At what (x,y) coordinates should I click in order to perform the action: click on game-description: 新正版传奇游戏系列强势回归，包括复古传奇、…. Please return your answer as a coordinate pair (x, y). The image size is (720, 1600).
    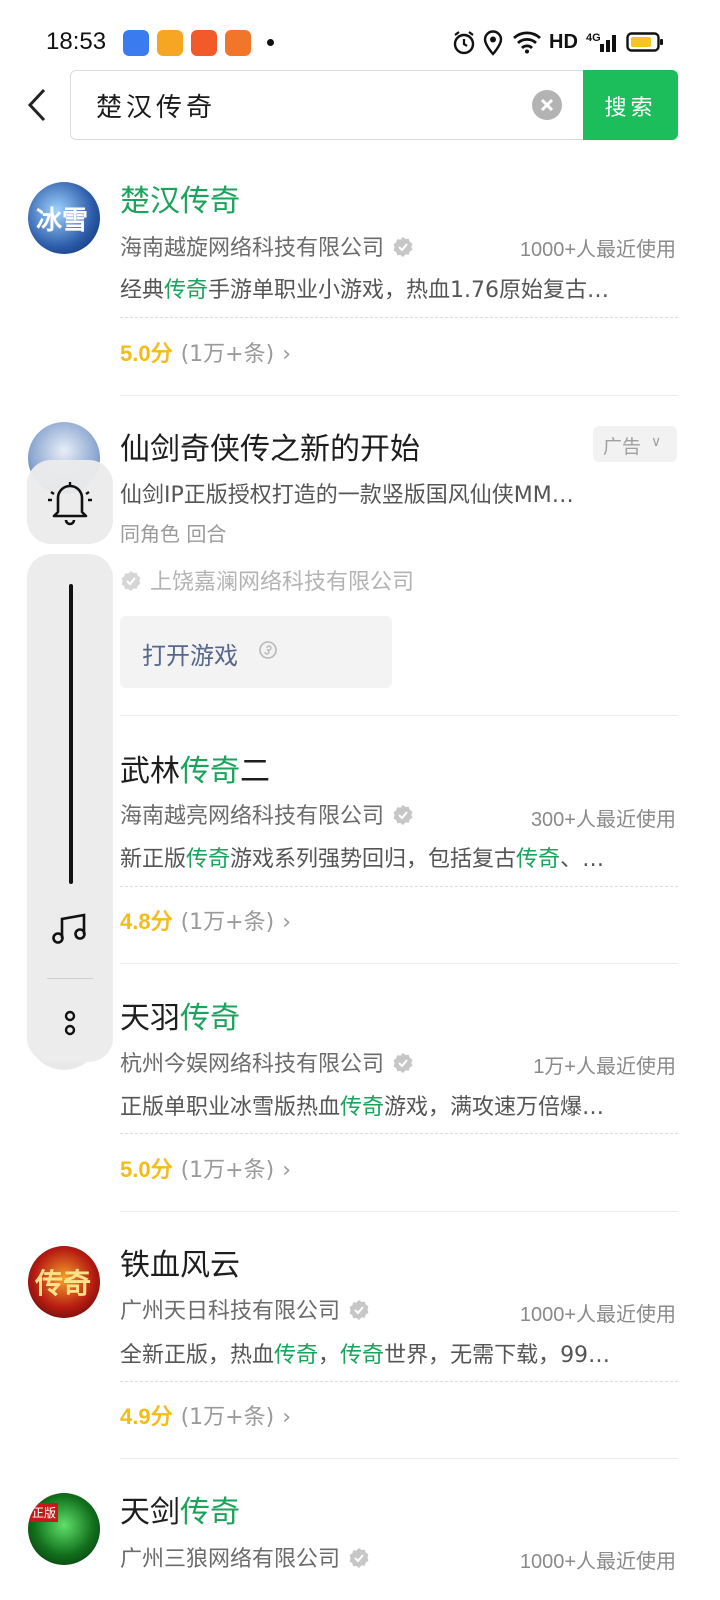
    Looking at the image, I should click on (400, 857).